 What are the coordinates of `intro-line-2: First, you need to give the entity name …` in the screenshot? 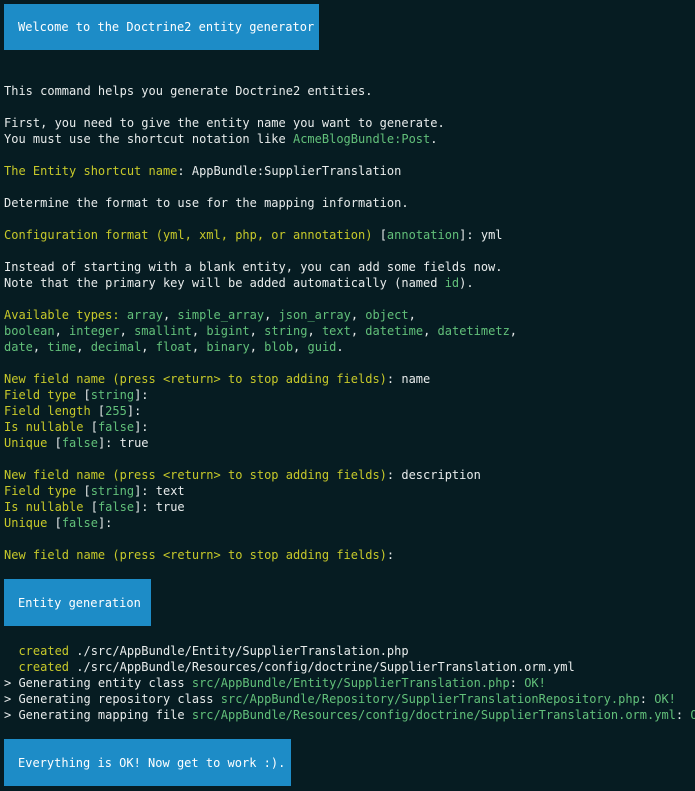 It's located at (224, 123).